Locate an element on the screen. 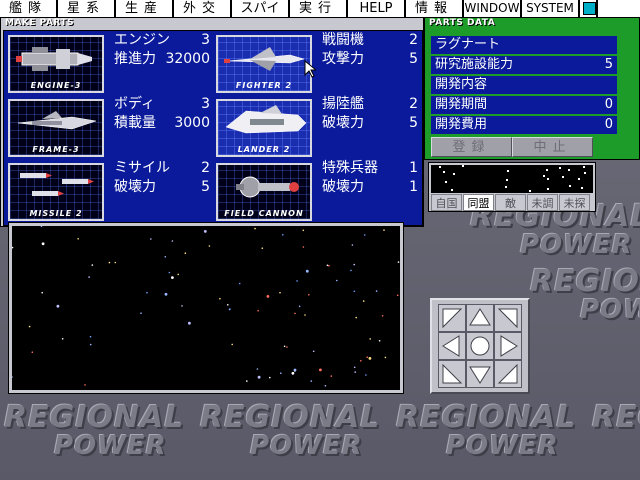  lander-icon is located at coordinates (266, 119).